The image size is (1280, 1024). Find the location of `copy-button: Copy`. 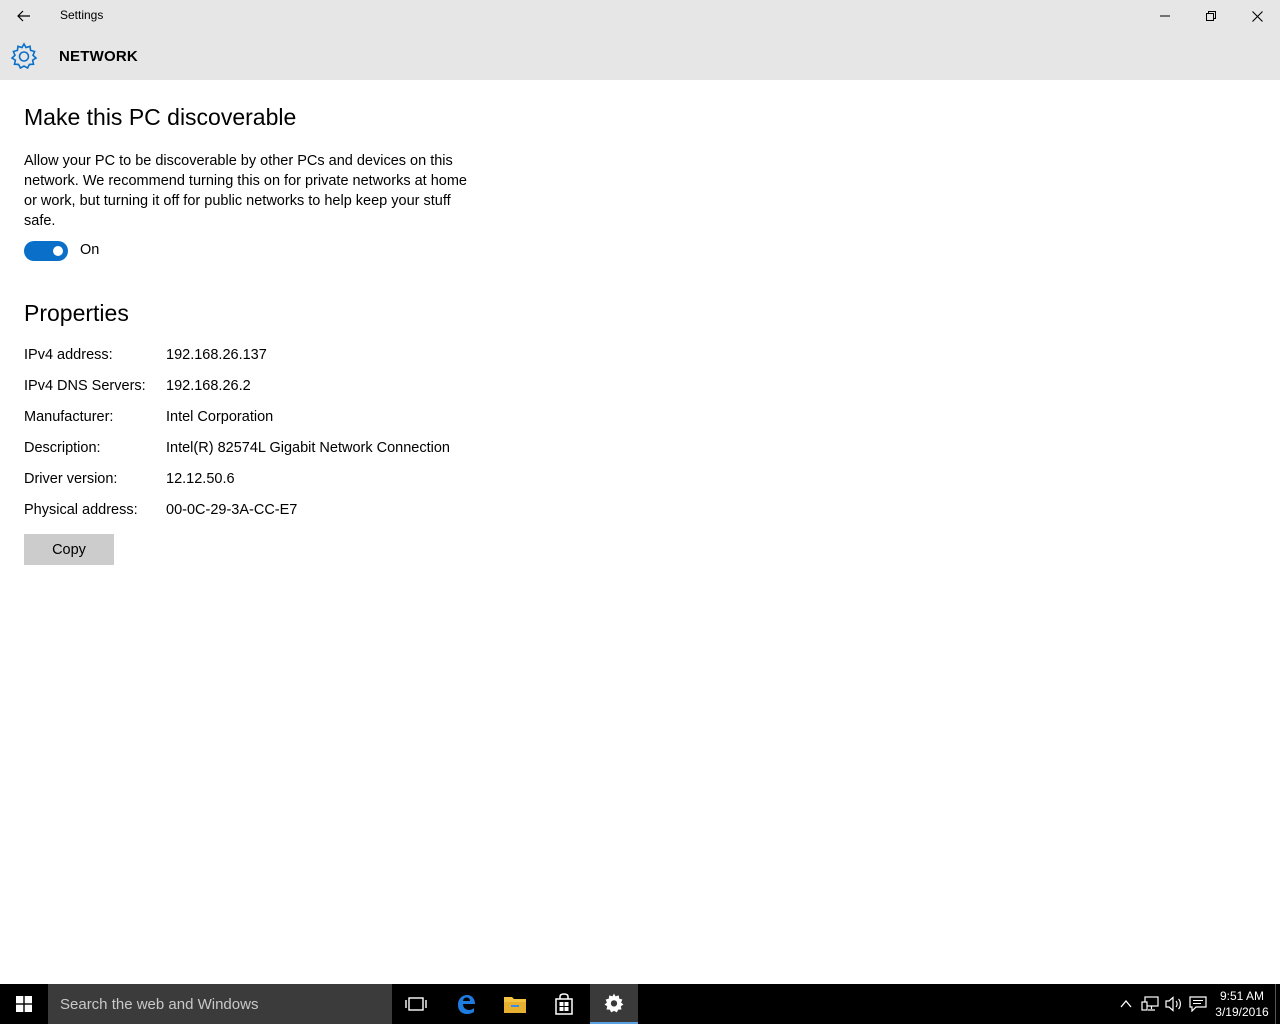

copy-button: Copy is located at coordinates (69, 549).